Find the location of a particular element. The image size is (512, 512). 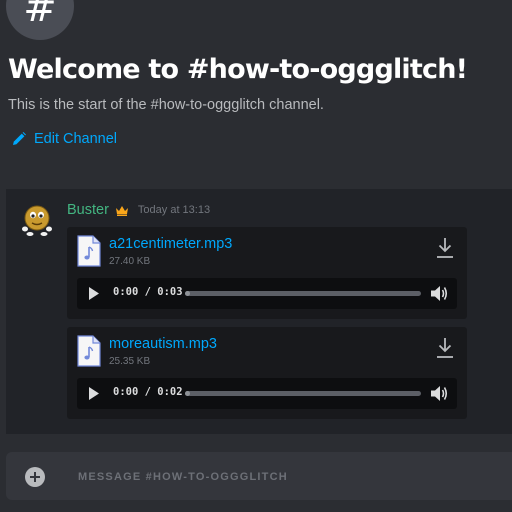

crown-icon is located at coordinates (121, 210).